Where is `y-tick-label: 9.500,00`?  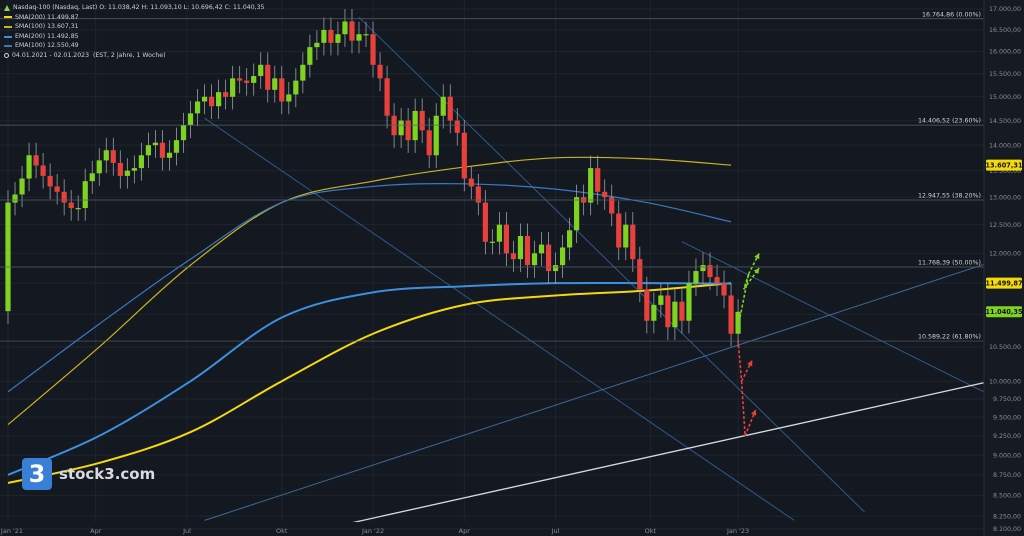
y-tick-label: 9.500,00 is located at coordinates (1007, 417).